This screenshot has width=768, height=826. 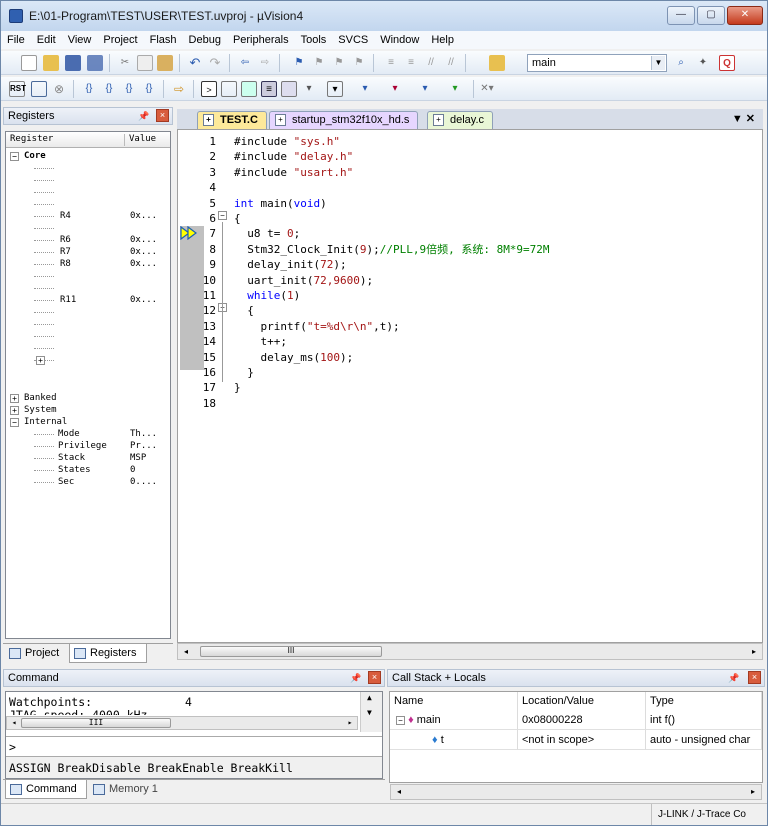 I want to click on menu-project: Project, so click(x=120, y=40).